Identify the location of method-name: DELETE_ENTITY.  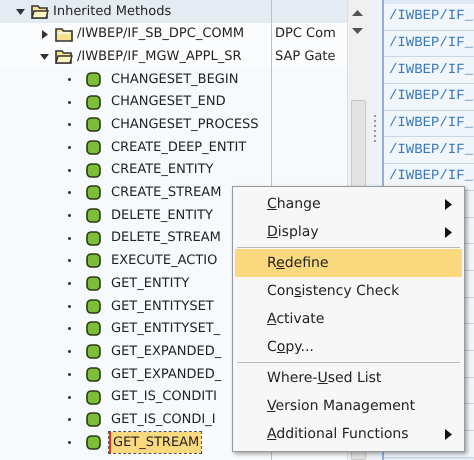
(162, 215).